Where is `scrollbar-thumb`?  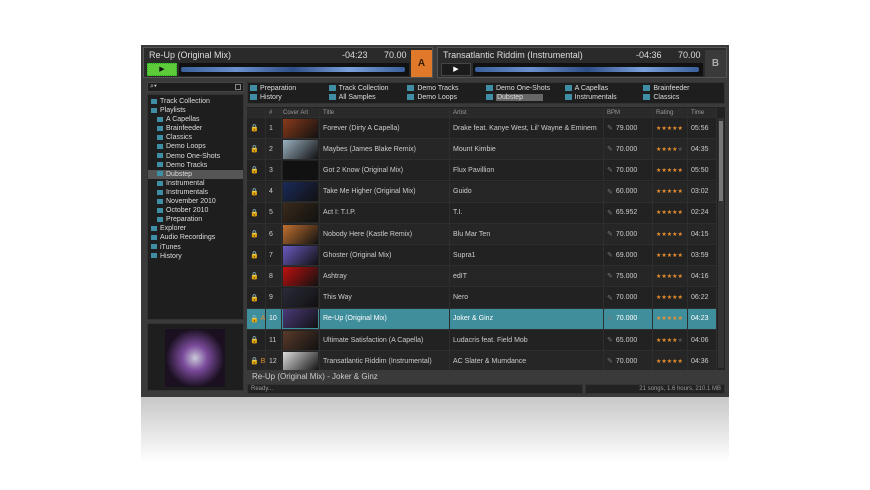 scrollbar-thumb is located at coordinates (721, 161).